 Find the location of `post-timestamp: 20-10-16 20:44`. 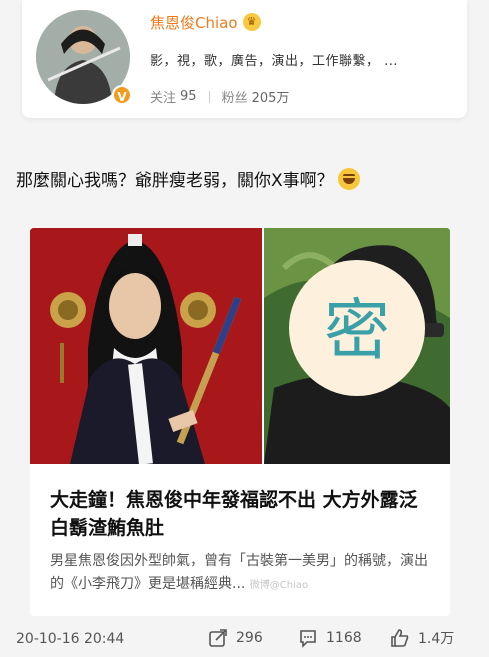

post-timestamp: 20-10-16 20:44 is located at coordinates (70, 639).